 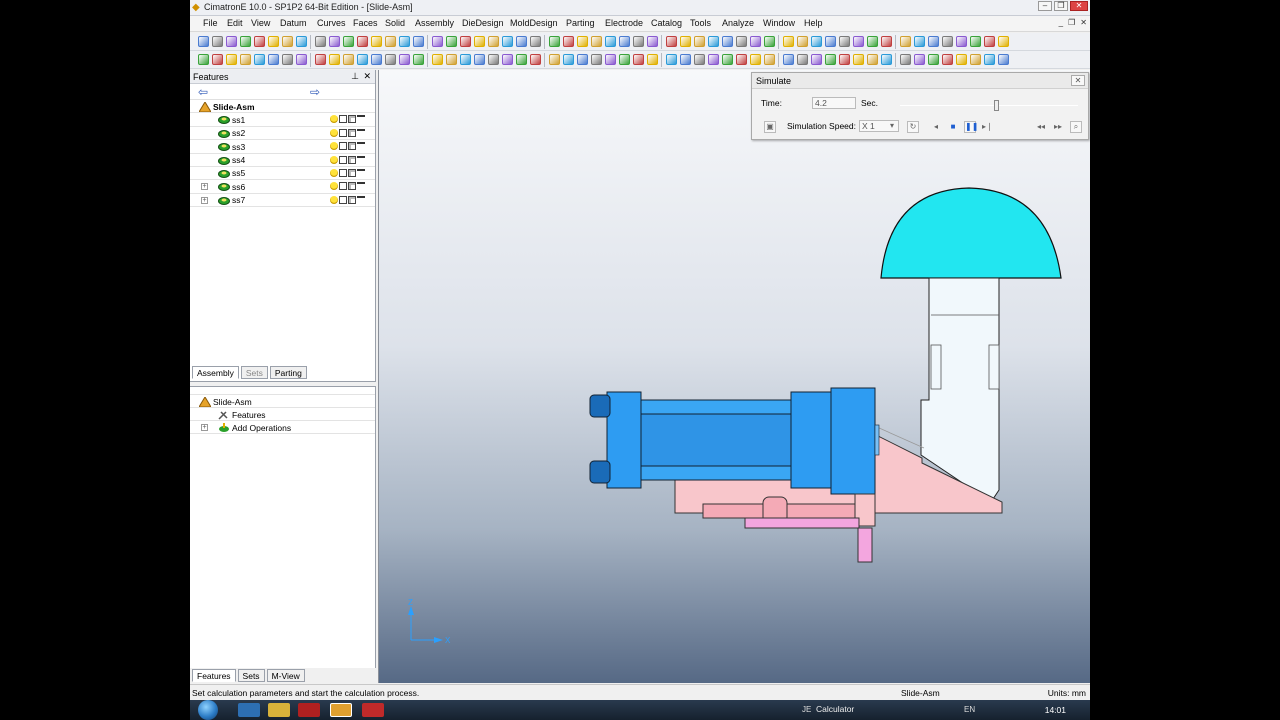 What do you see at coordinates (987, 127) in the screenshot?
I see `step-forward-button: ▸❘` at bounding box center [987, 127].